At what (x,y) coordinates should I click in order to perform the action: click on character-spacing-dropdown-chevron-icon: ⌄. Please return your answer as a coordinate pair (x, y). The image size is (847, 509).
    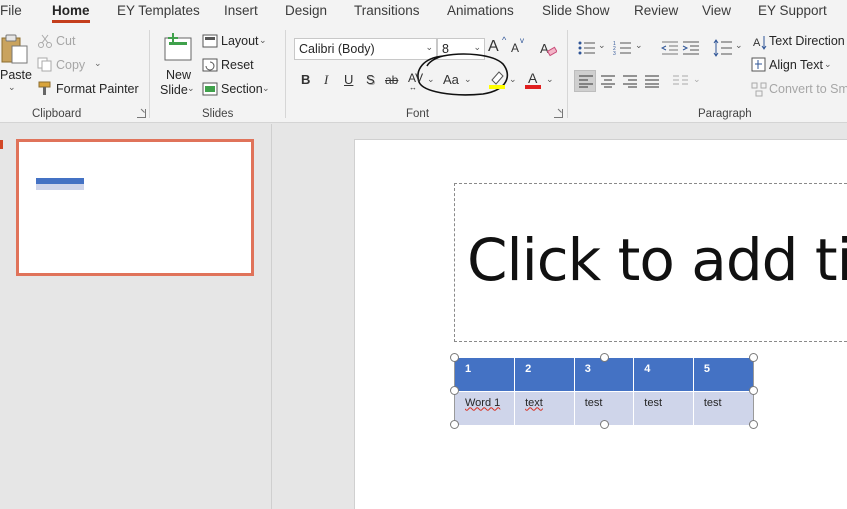
    Looking at the image, I should click on (431, 79).